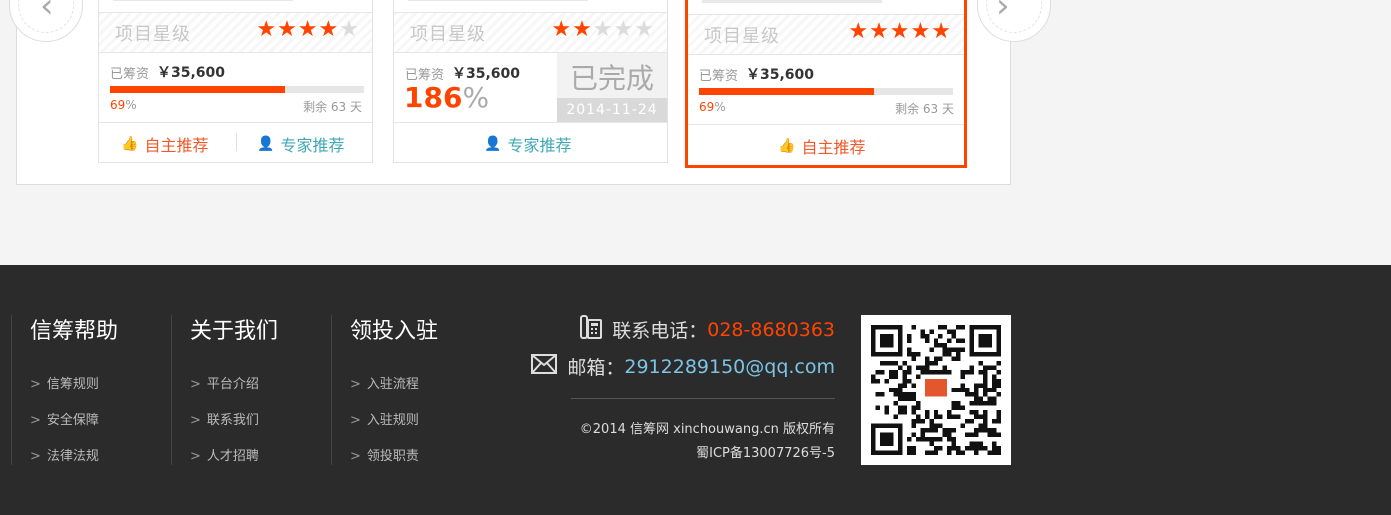  What do you see at coordinates (74, 421) in the screenshot?
I see `footer-link: > 安全保障` at bounding box center [74, 421].